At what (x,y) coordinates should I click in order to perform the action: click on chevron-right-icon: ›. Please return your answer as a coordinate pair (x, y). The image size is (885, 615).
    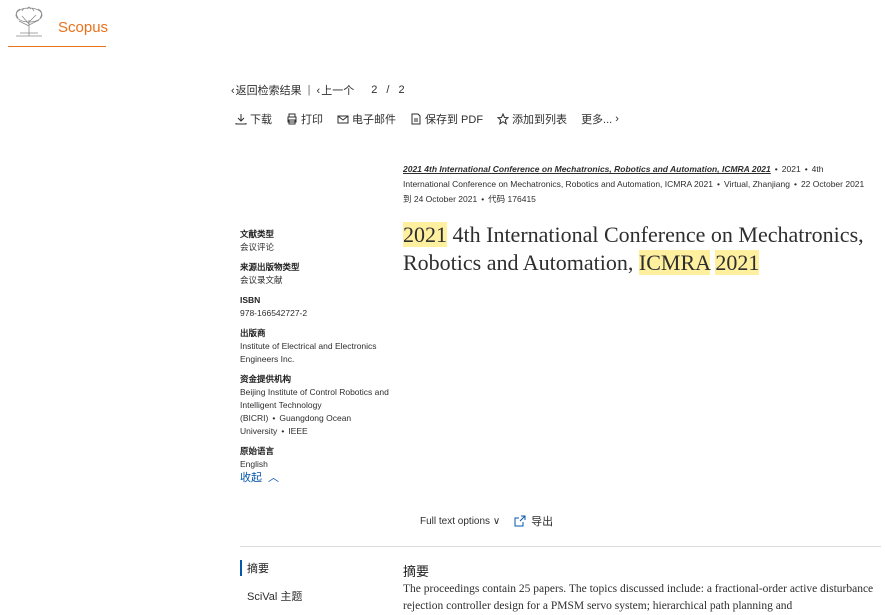
    Looking at the image, I should click on (617, 119).